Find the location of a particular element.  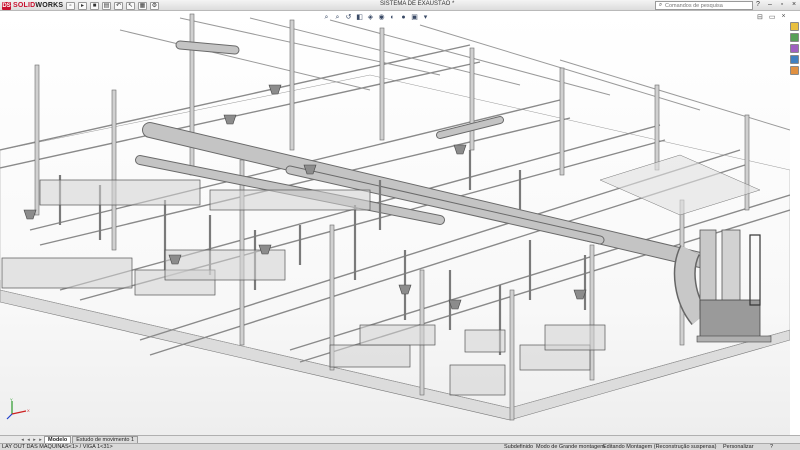

section-view-icon: ◧ is located at coordinates (359, 17).